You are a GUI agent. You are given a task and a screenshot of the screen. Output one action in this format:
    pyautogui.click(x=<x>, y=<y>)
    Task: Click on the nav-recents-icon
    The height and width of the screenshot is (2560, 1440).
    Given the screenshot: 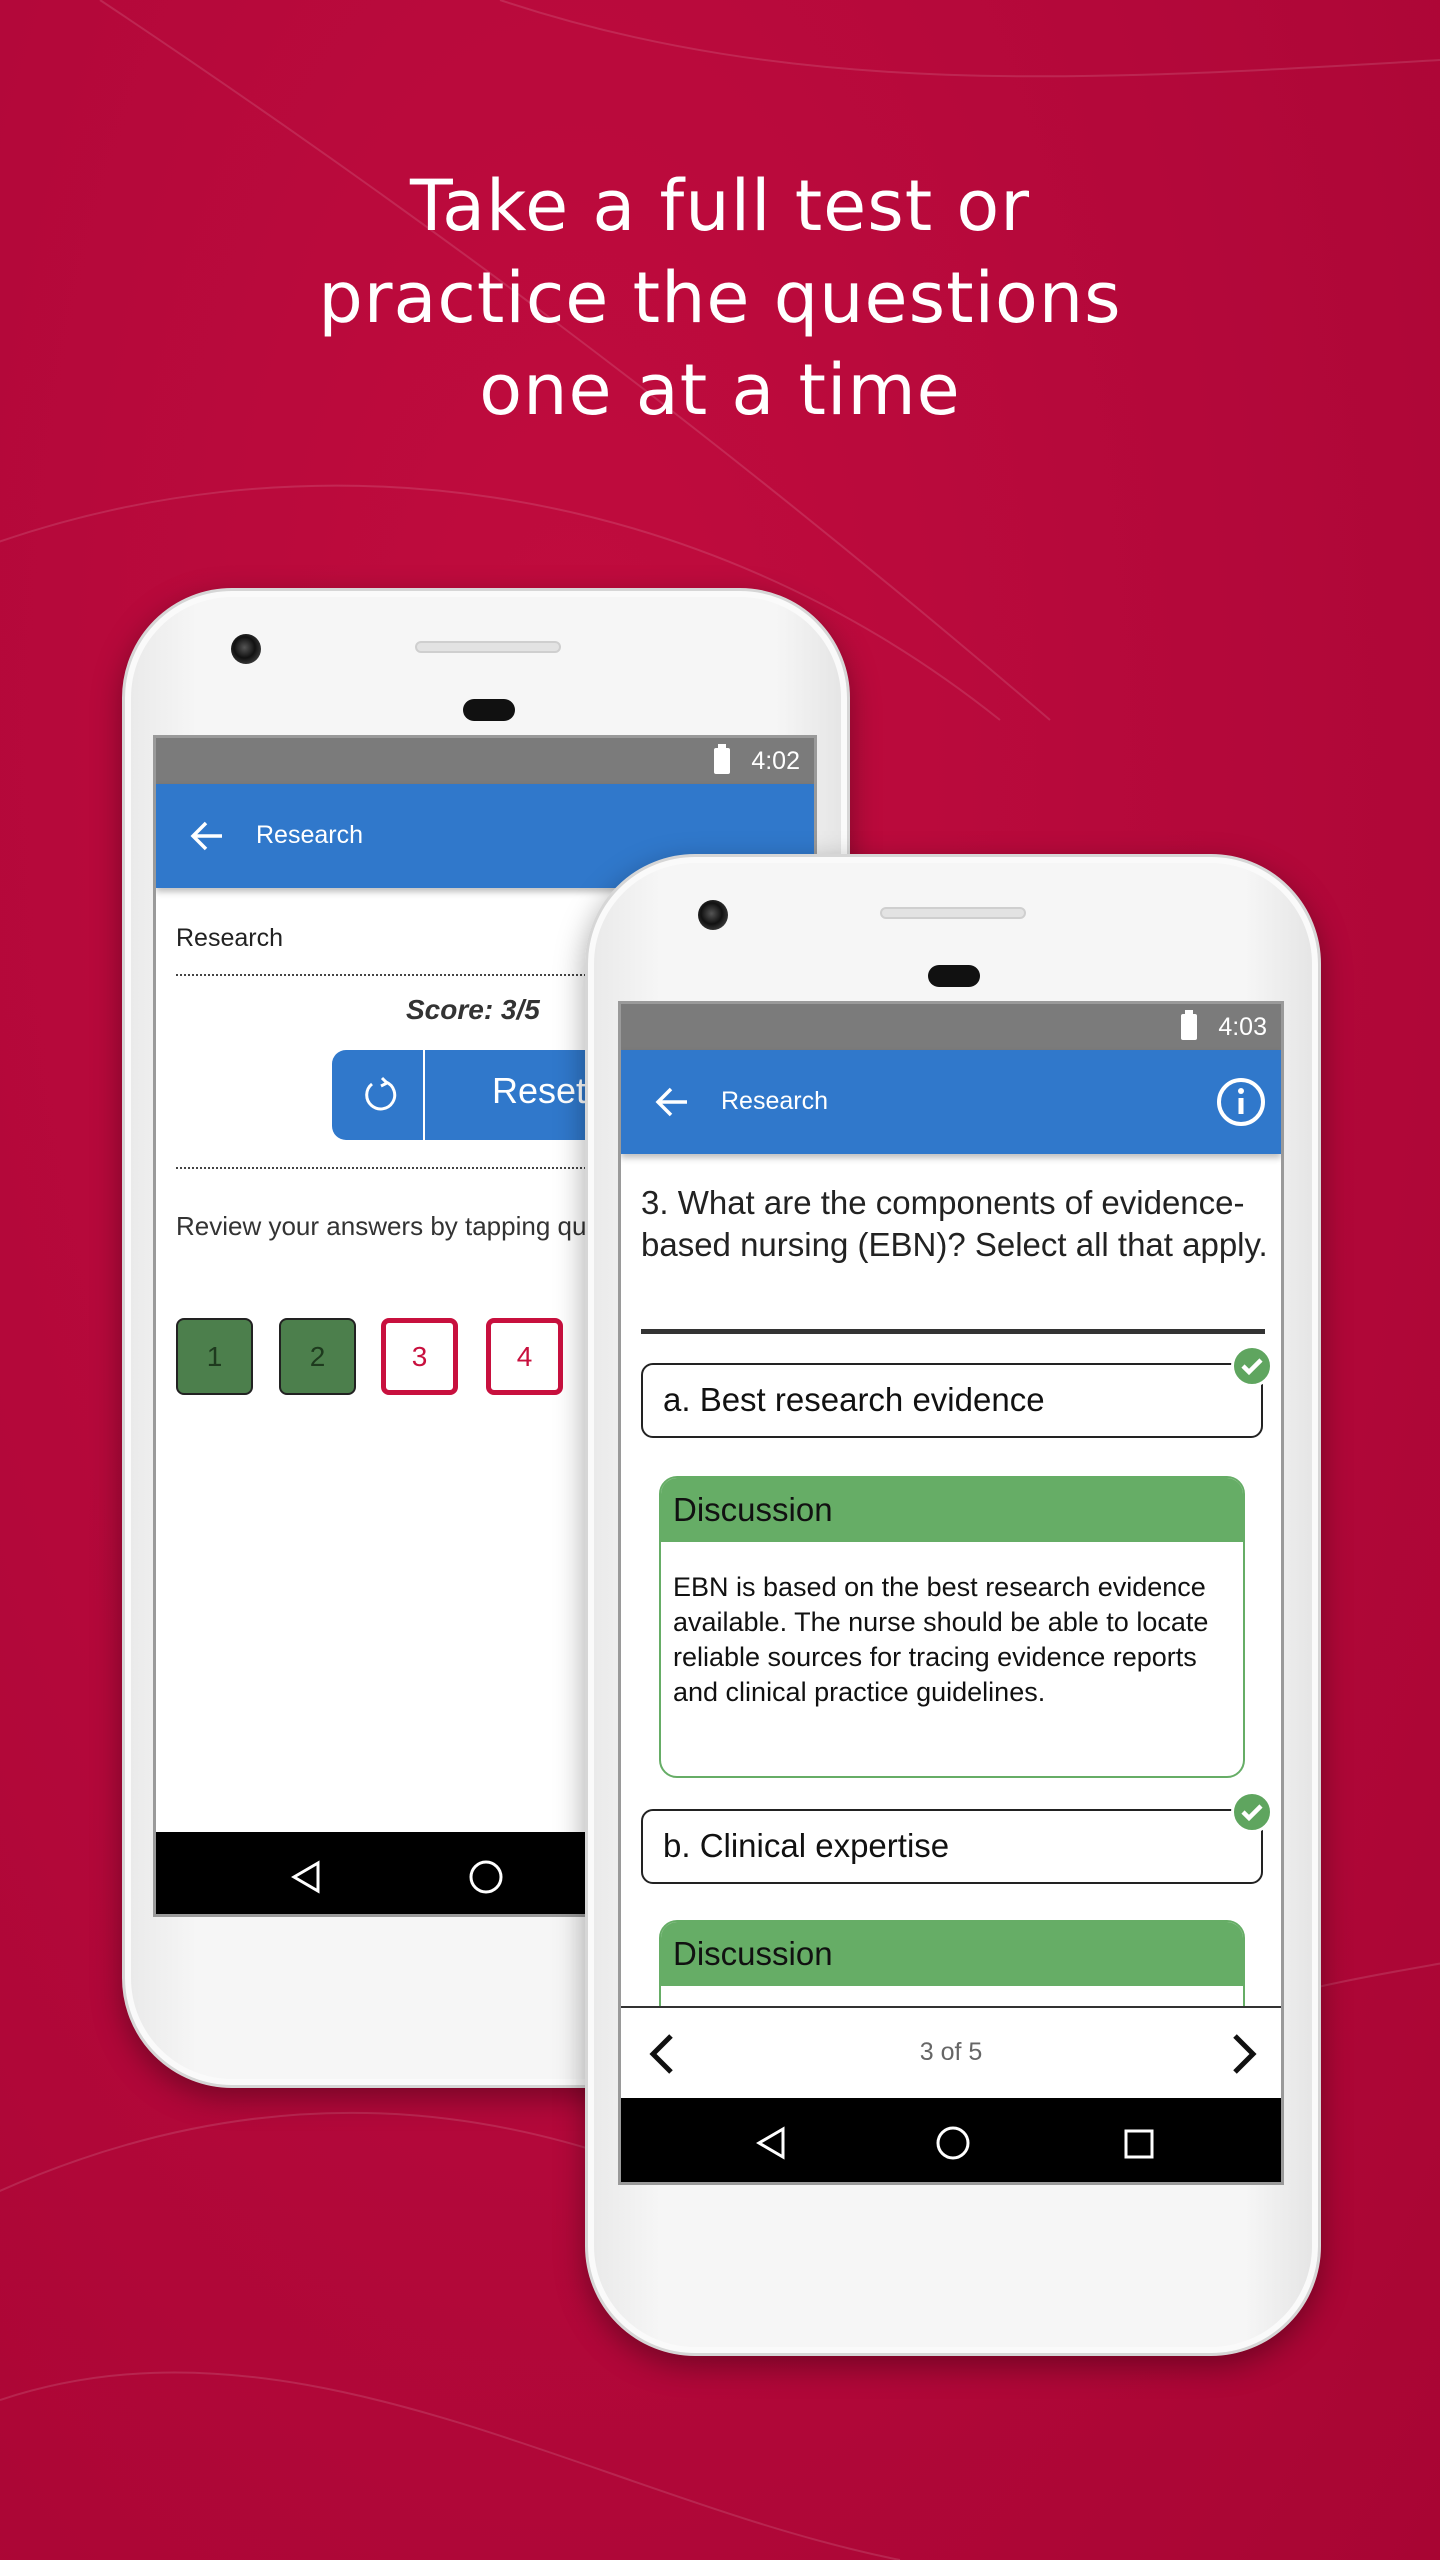 What is the action you would take?
    pyautogui.click(x=1139, y=2144)
    